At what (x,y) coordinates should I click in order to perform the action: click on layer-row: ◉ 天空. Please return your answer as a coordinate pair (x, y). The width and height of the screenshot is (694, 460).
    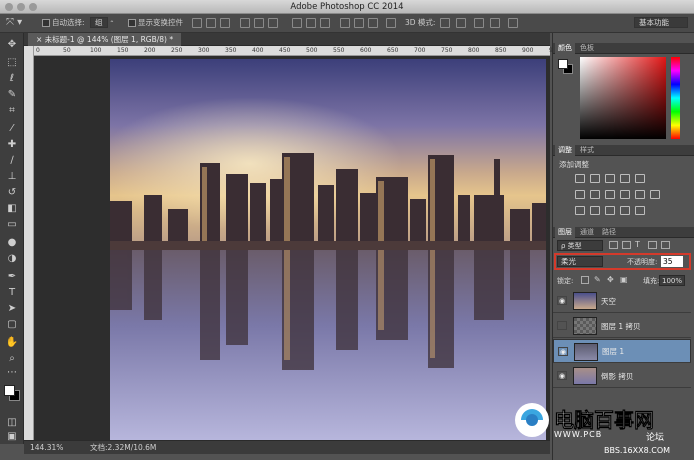
    Looking at the image, I should click on (622, 301).